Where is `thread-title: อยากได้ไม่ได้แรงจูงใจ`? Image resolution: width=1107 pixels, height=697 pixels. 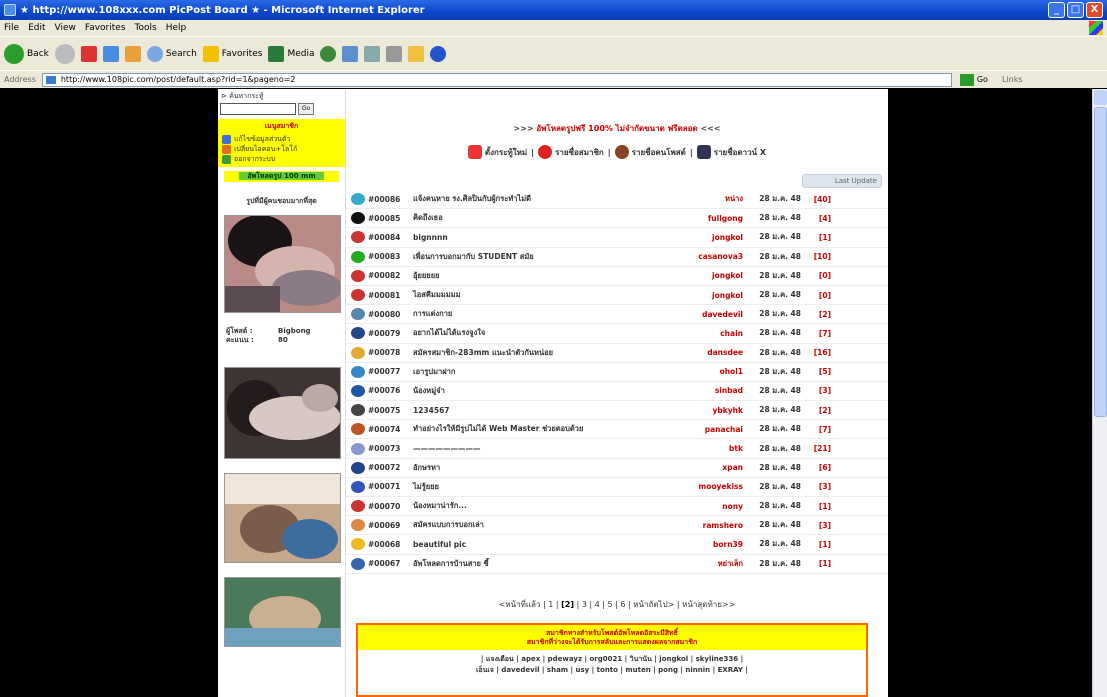
thread-title: อยากได้ไม่ได้แรงจูงใจ is located at coordinates (534, 333).